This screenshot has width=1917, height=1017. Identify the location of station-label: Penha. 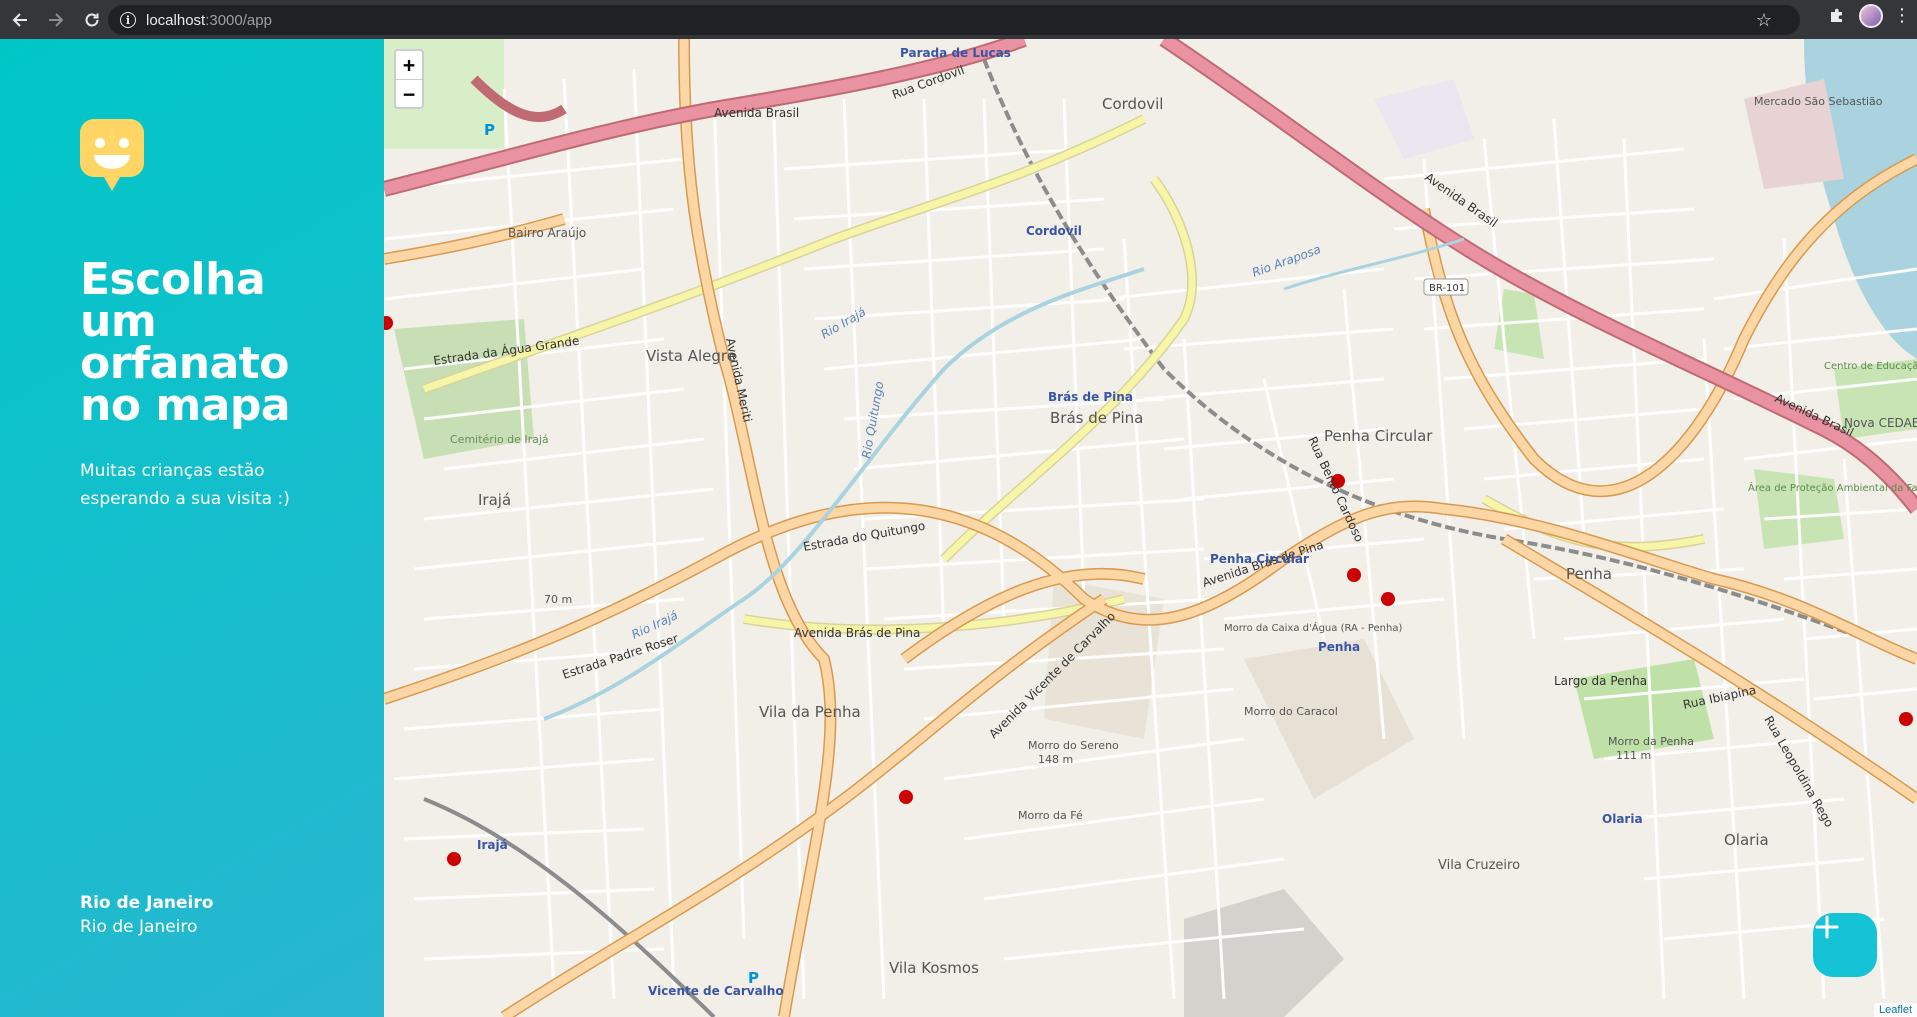
(1339, 647).